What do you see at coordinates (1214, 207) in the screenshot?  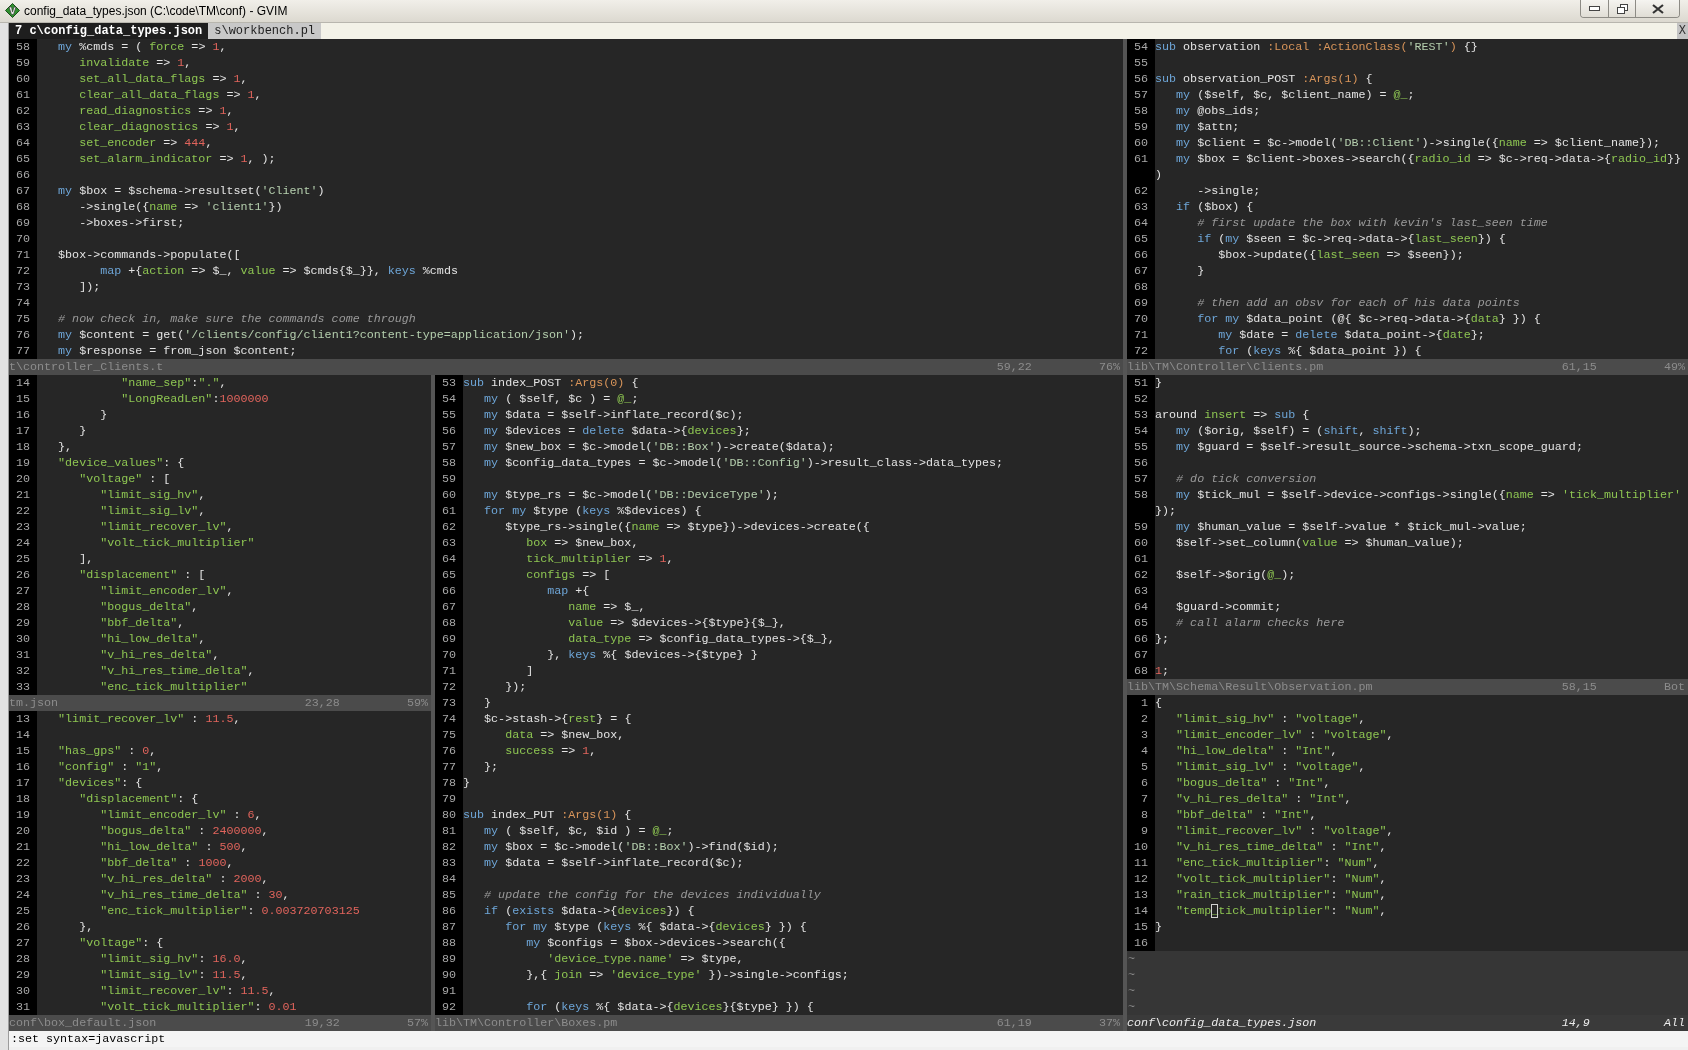 I see `code-line: if ($box) {` at bounding box center [1214, 207].